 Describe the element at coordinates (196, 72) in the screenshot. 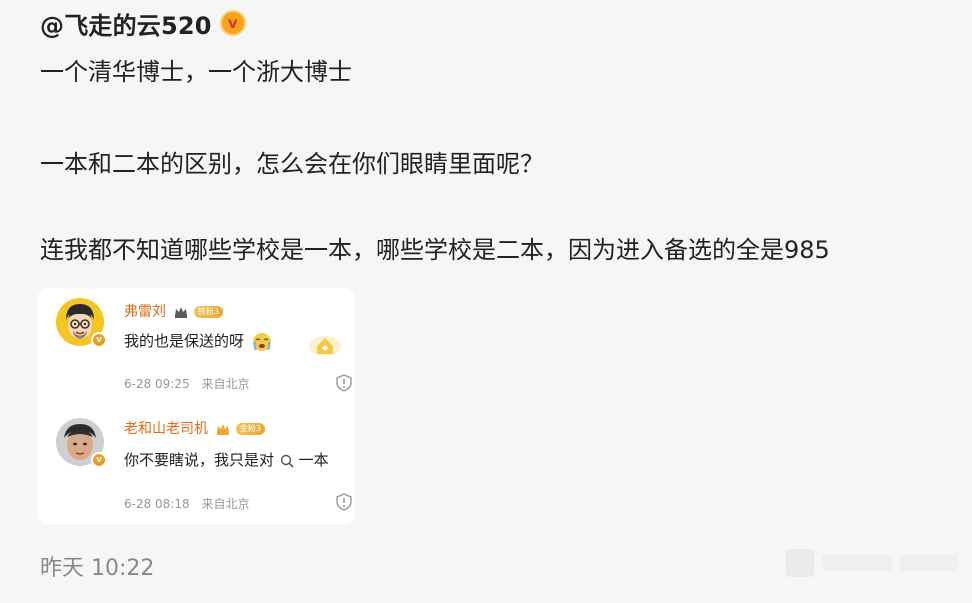

I see `post-text-line-1: 一个清华博士，一个浙大博士` at that location.